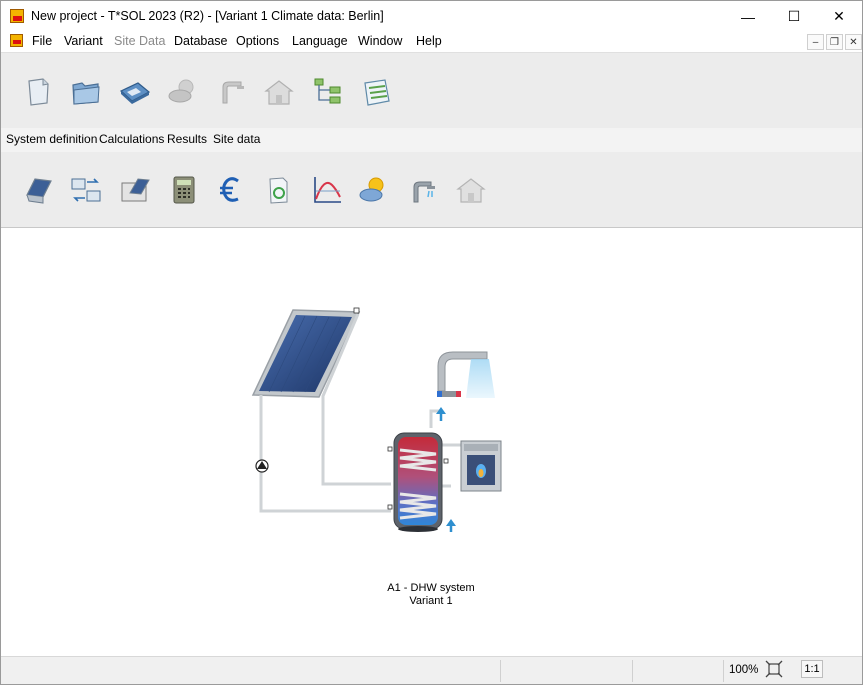 The height and width of the screenshot is (685, 863). I want to click on tab-system-definition: System definition, so click(51, 139).